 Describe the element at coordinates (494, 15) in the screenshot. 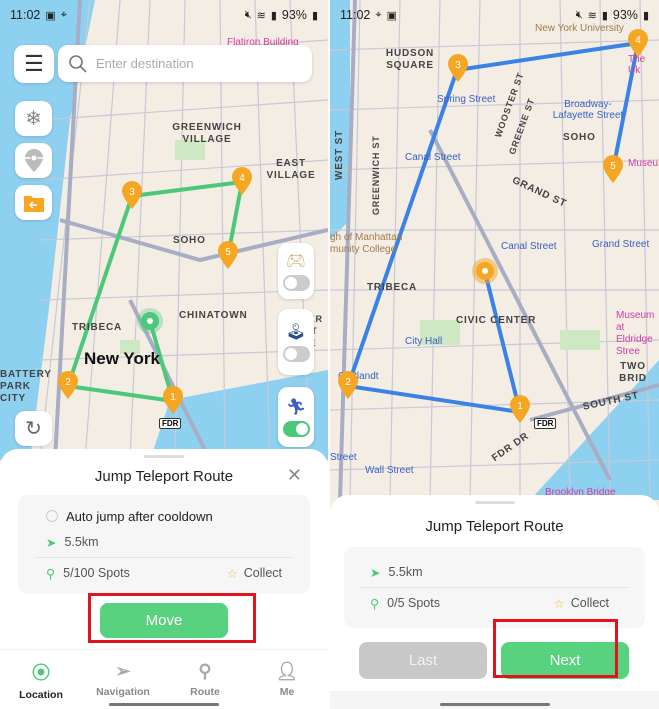

I see `status-bar: 11:02 ⌖ ▣ 🔇︎ ≋ ▮ 93% ▮` at that location.